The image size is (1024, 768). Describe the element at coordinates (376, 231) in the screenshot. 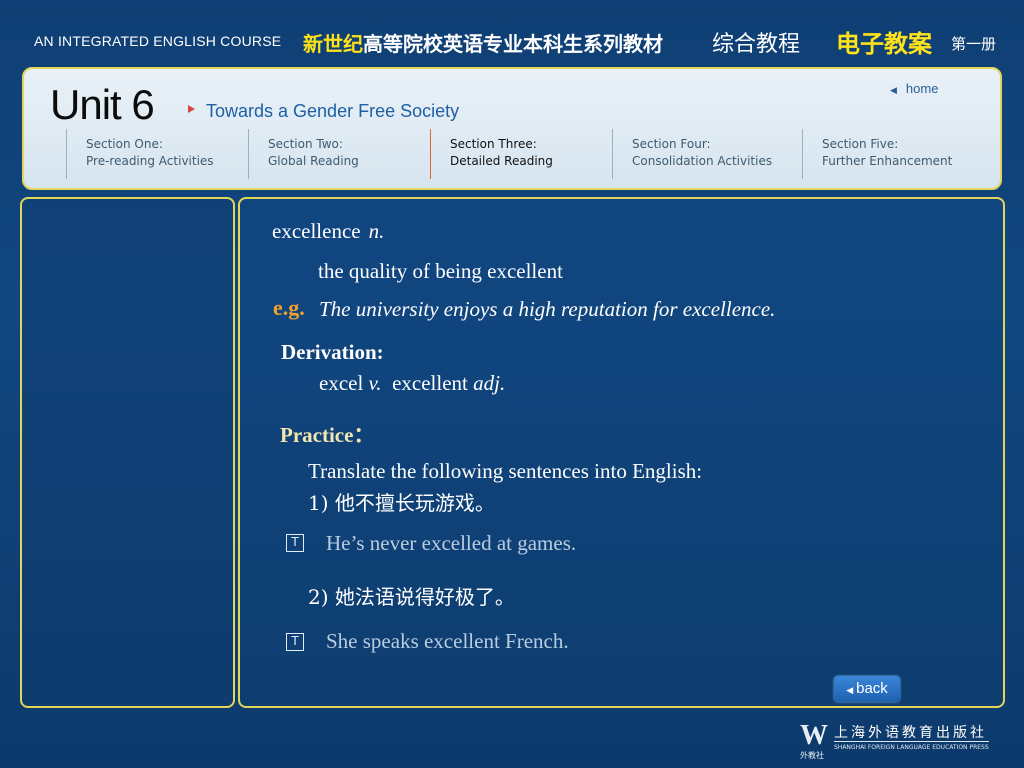

I see `word-pos: n.` at that location.